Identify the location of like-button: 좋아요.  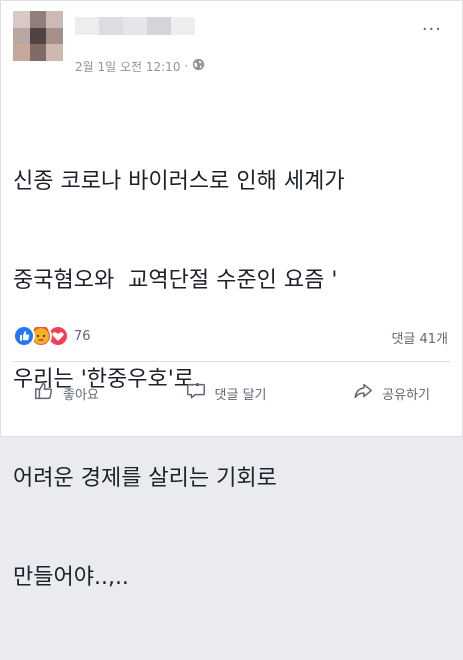
(66, 393).